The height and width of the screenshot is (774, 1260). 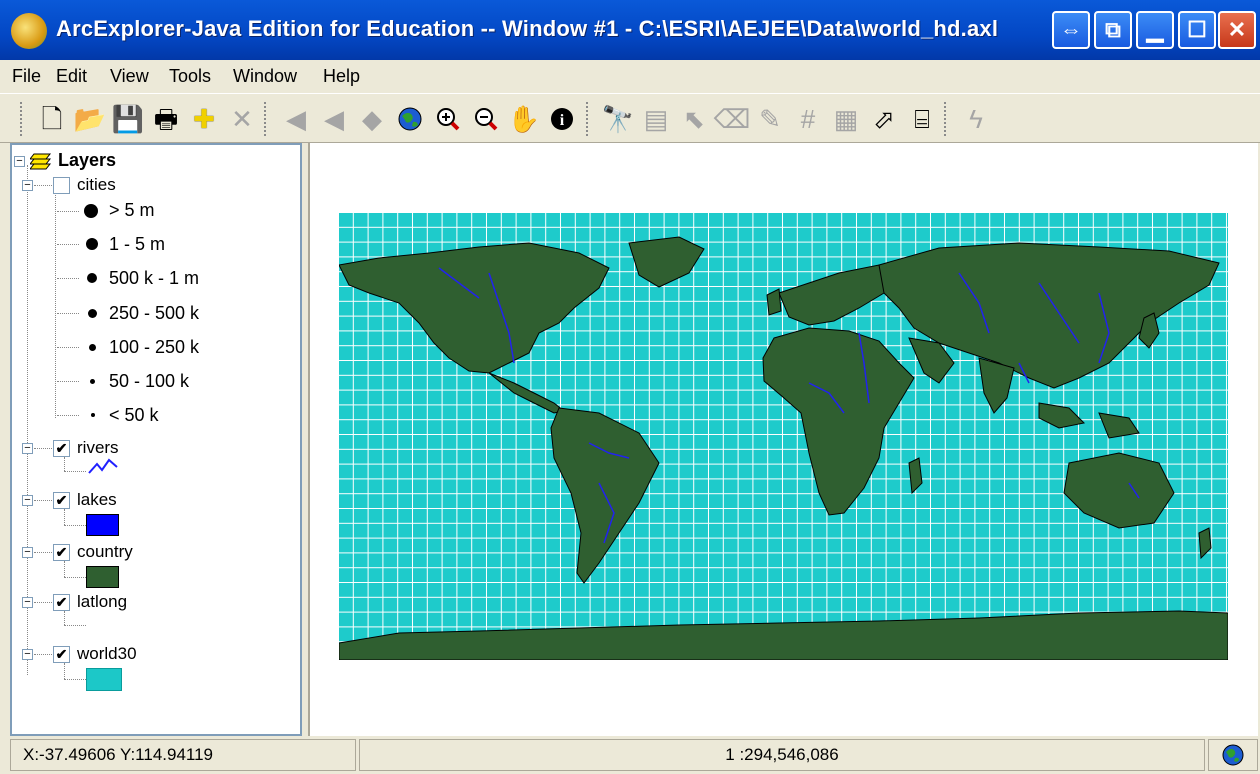 I want to click on map-scale-readout: 1 :294,546,086, so click(x=782, y=755).